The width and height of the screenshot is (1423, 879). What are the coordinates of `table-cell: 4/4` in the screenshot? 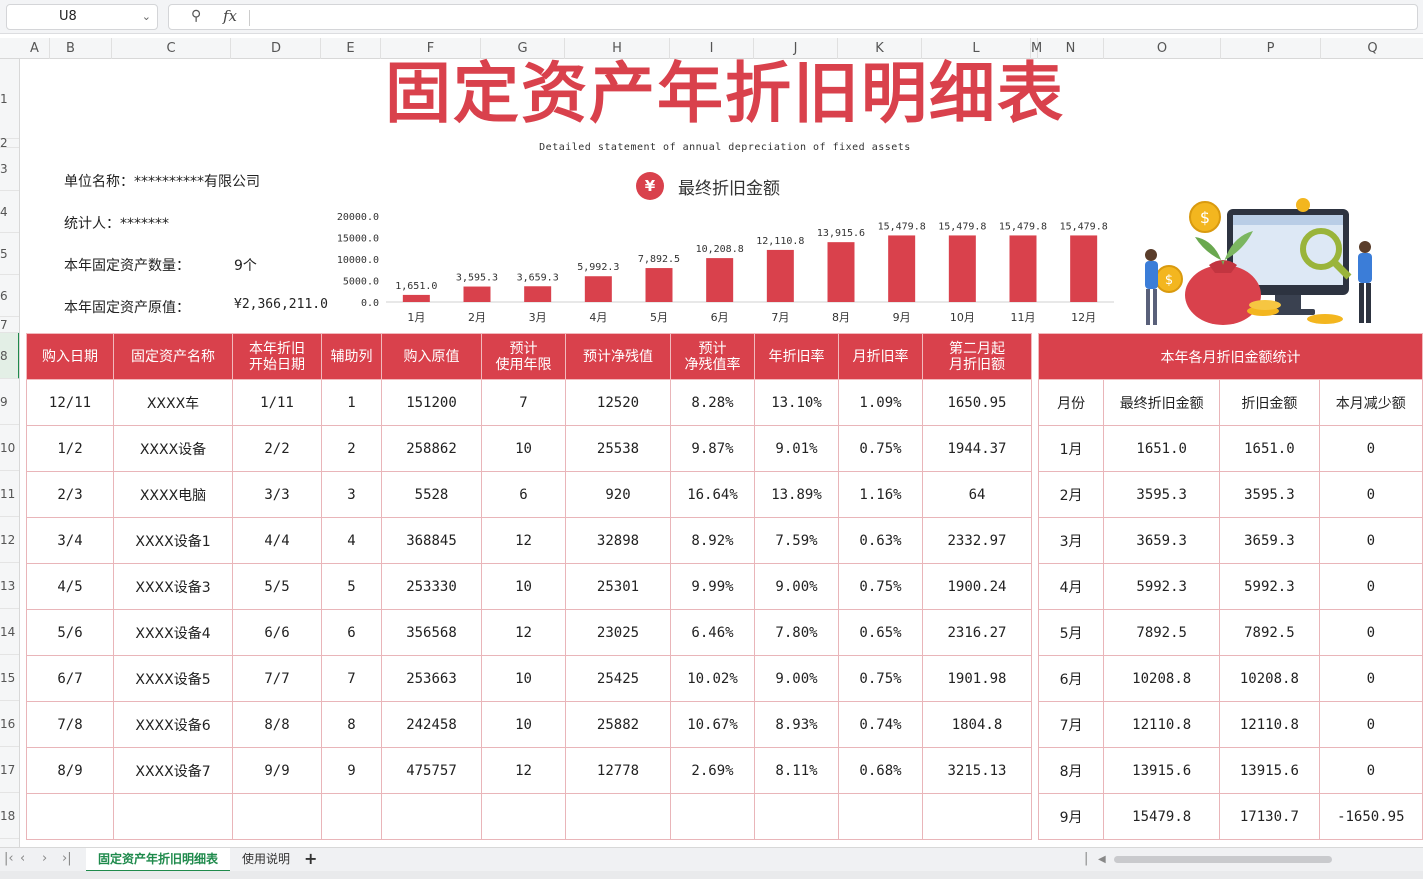 It's located at (277, 540).